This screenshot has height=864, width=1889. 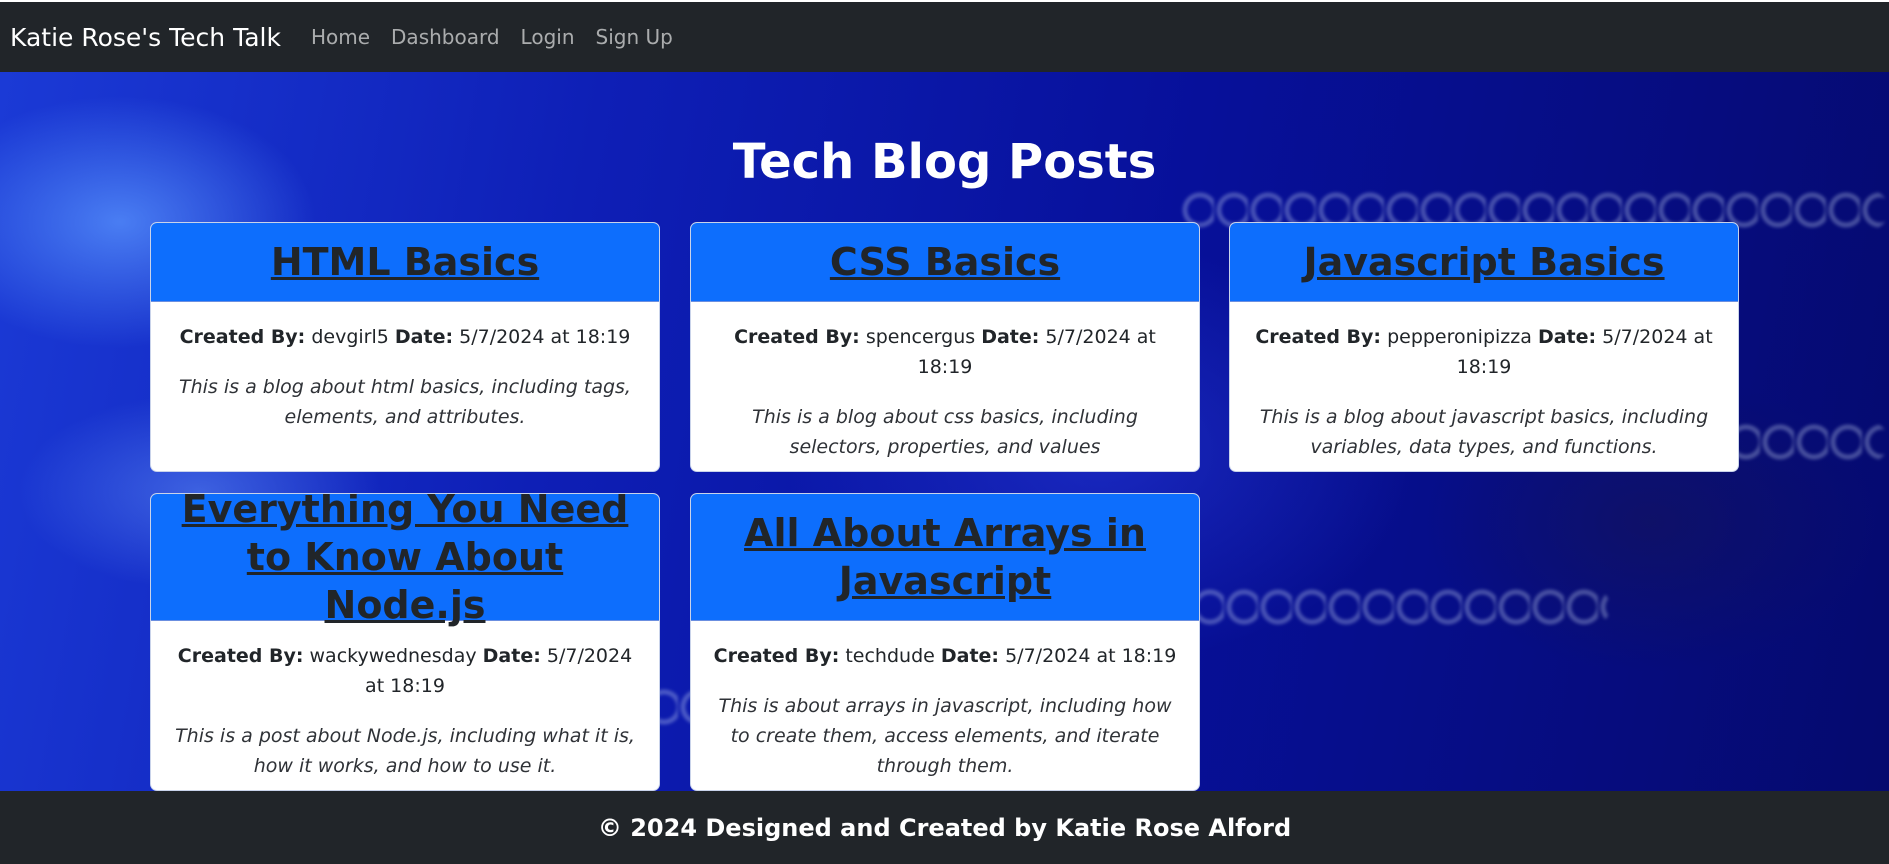 I want to click on nav-link-login: Login, so click(x=548, y=37).